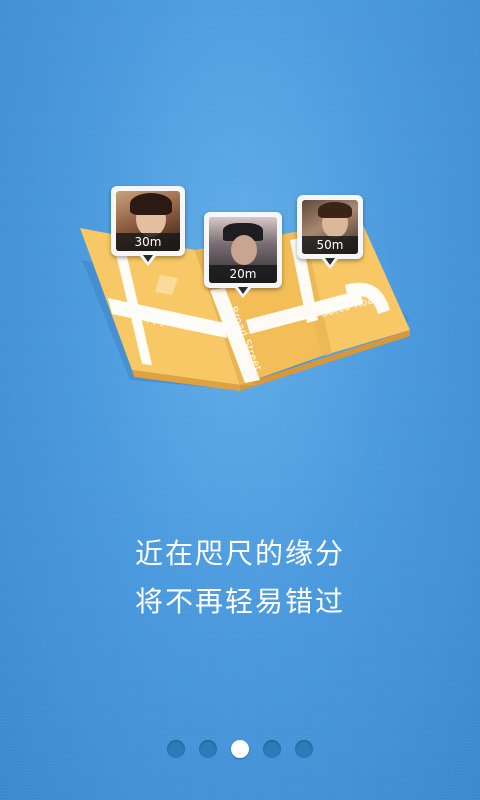 The image size is (480, 800). I want to click on user-pin-1: 30m, so click(148, 226).